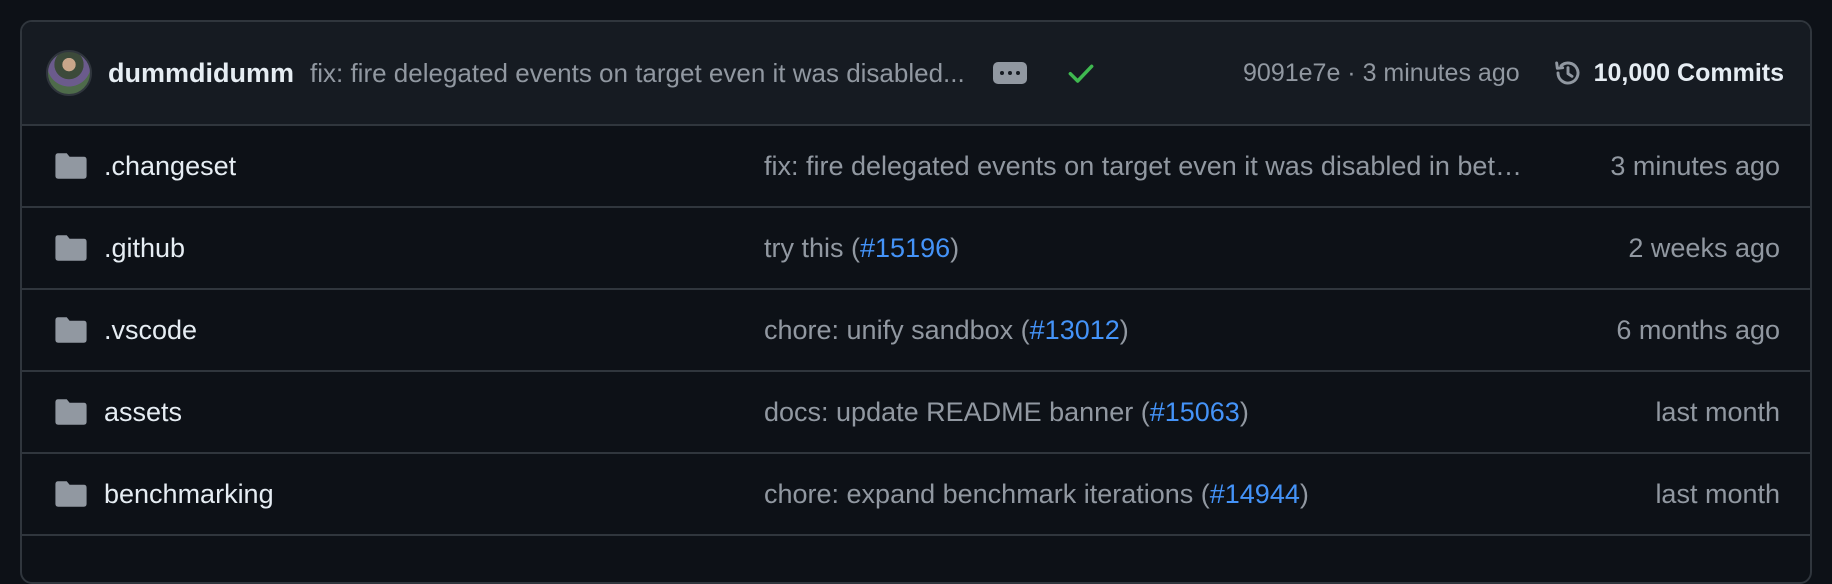  I want to click on commit-sha-and-time: 9091e7e · 3 minutes ago, so click(1381, 73).